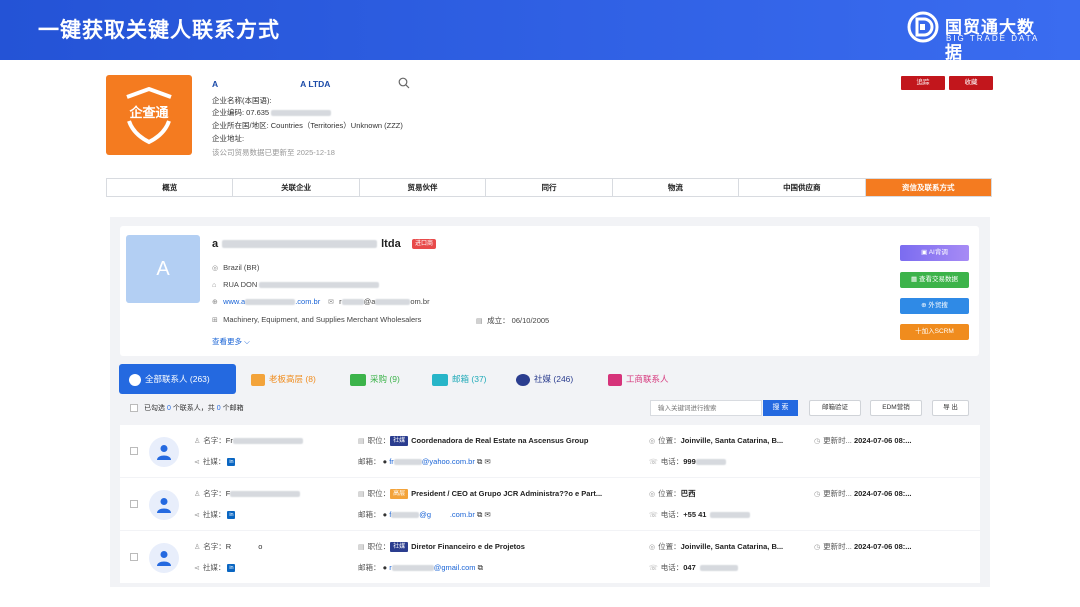  I want to click on edm-button: EDM营销, so click(896, 408).